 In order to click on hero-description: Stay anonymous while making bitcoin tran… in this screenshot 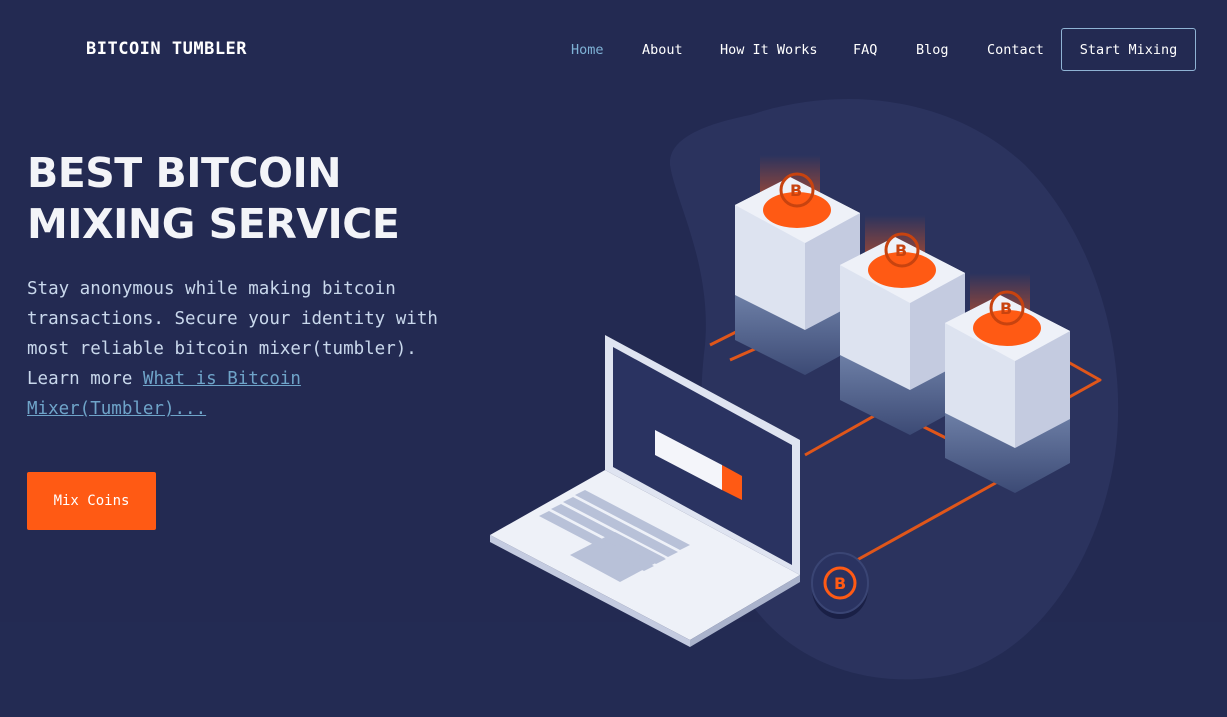, I will do `click(247, 349)`.